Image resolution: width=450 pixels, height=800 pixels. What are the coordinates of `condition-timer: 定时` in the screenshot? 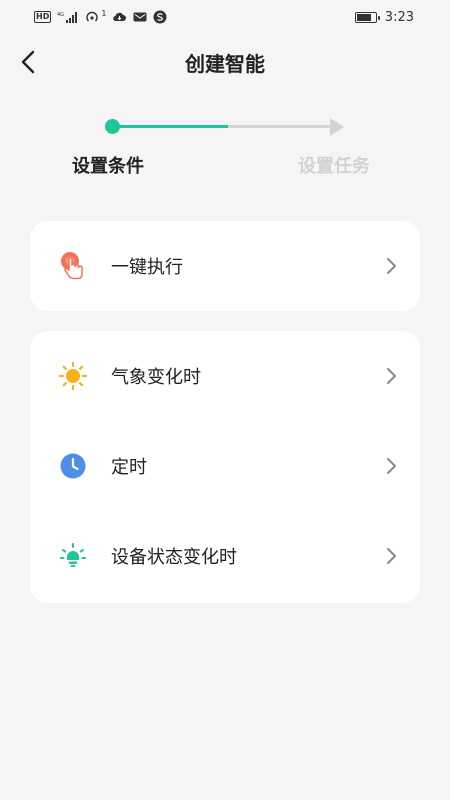 It's located at (225, 466).